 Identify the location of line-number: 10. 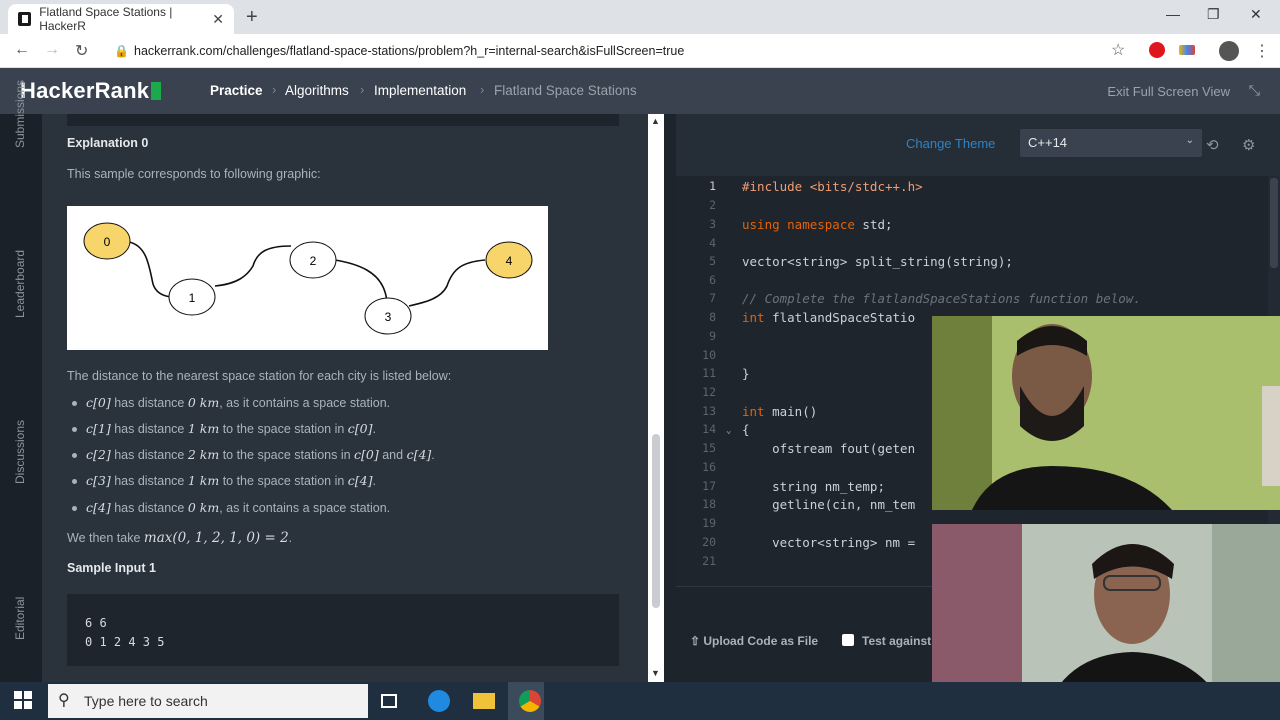
(709, 355).